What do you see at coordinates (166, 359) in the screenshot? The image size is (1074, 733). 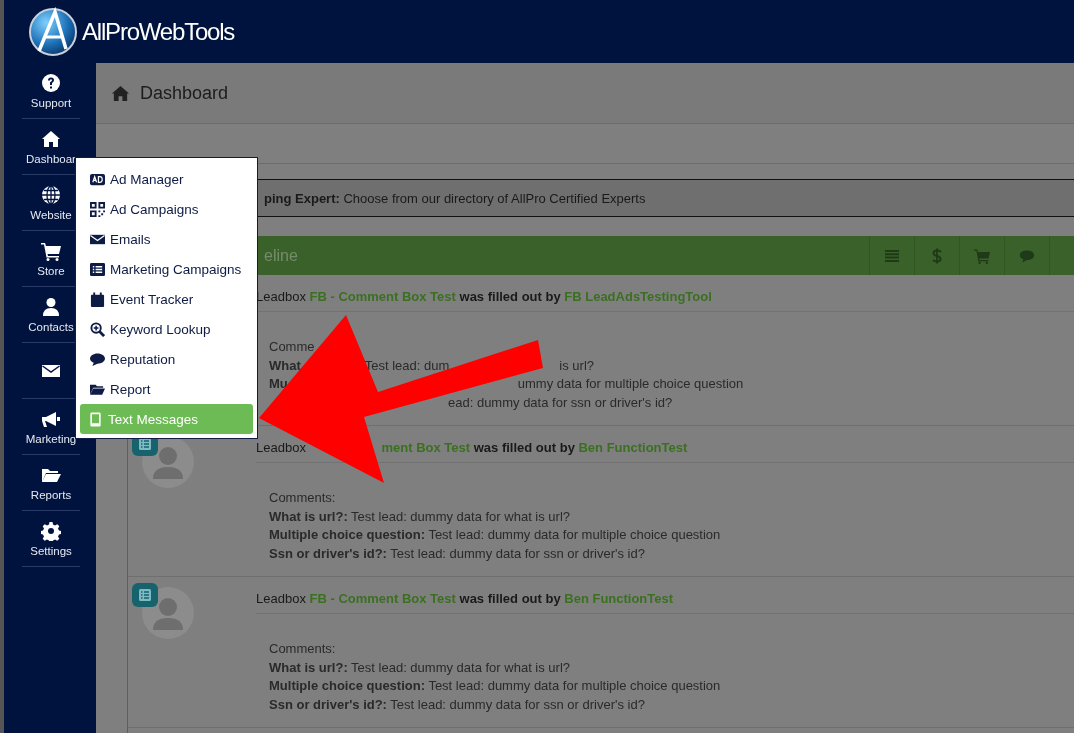 I see `menu-item: Reputation` at bounding box center [166, 359].